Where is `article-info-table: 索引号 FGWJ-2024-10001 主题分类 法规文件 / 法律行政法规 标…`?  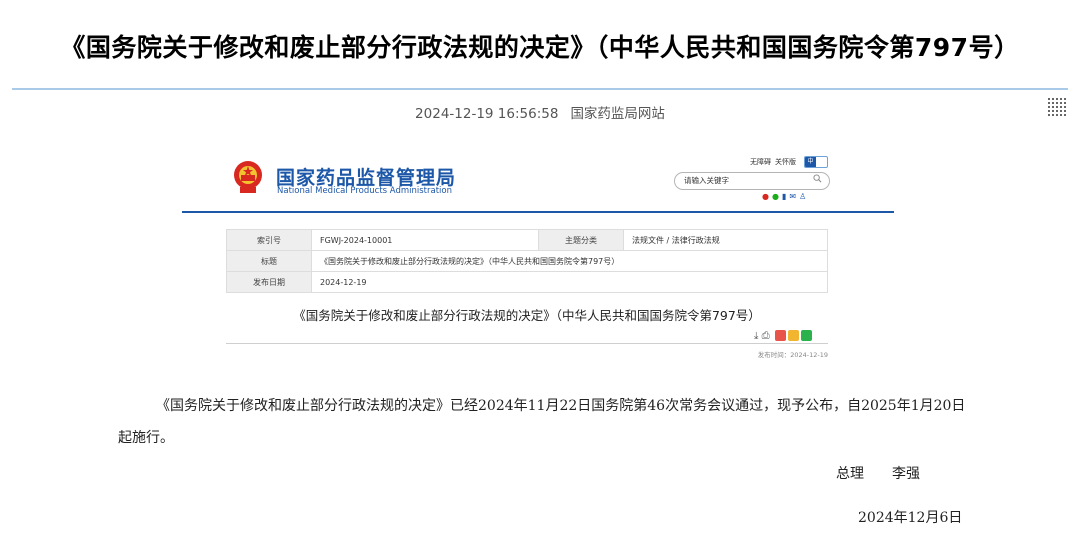 article-info-table: 索引号 FGWJ-2024-10001 主题分类 法规文件 / 法律行政法规 标… is located at coordinates (527, 261).